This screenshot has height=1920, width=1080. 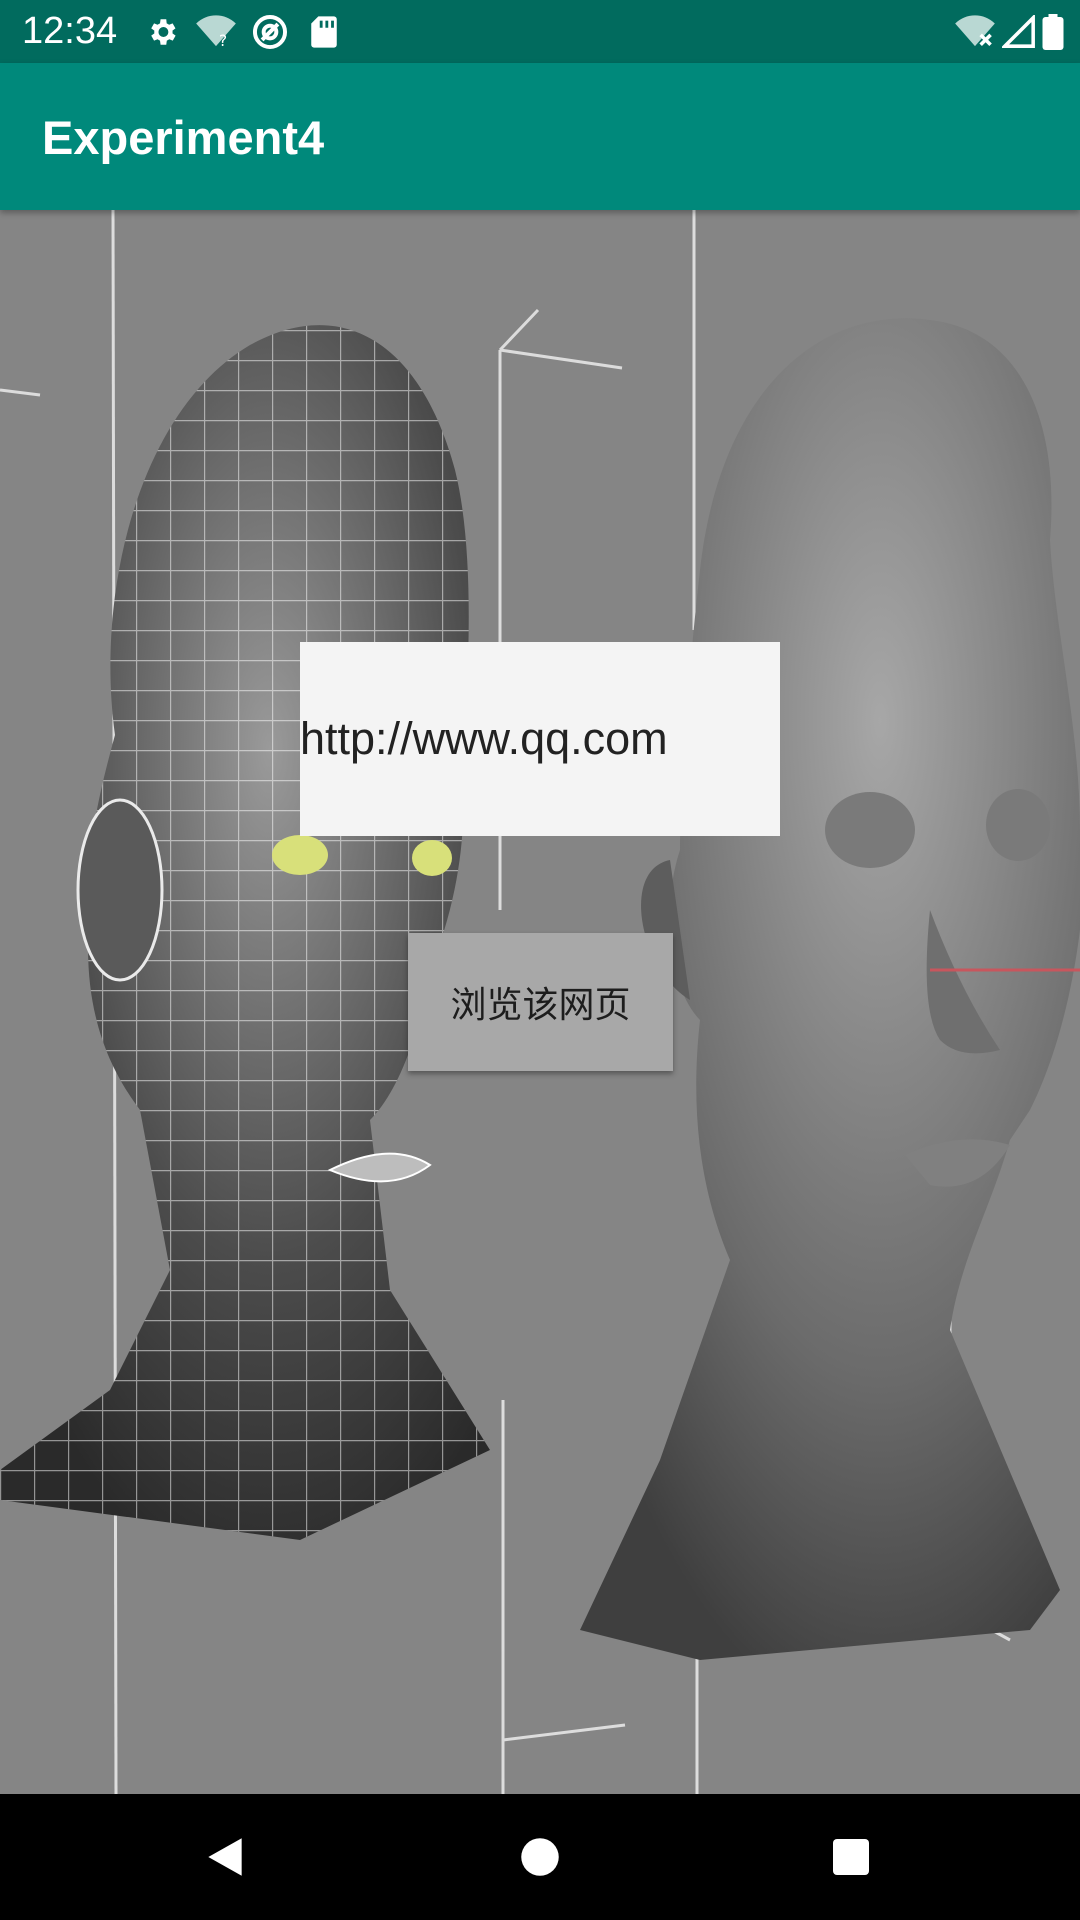 What do you see at coordinates (70, 31) in the screenshot?
I see `status-time: 12:34` at bounding box center [70, 31].